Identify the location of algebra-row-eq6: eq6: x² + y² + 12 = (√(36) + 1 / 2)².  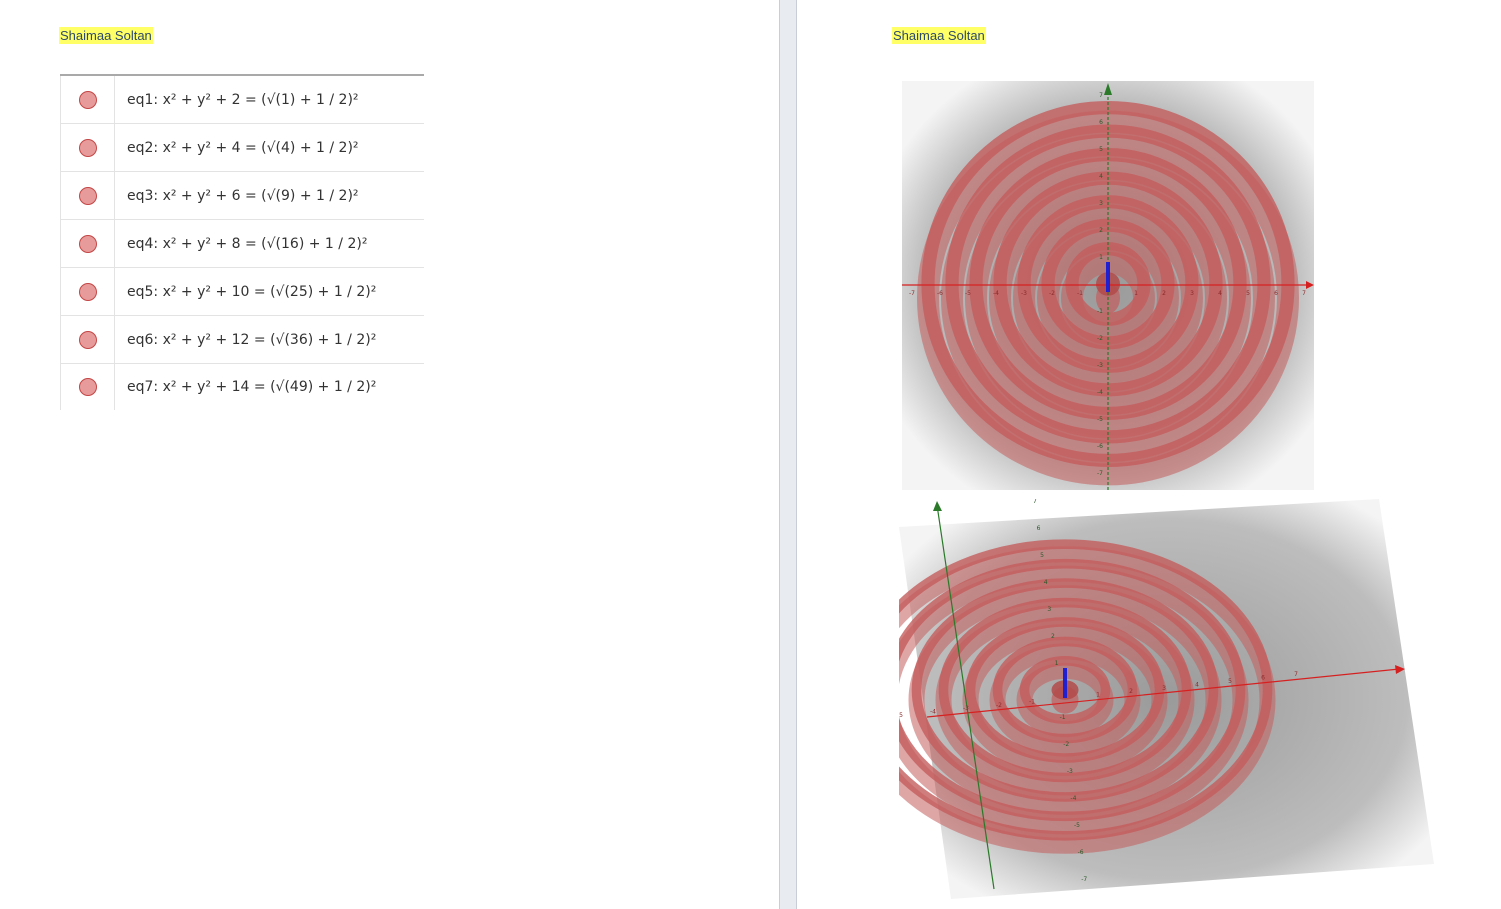
(242, 340).